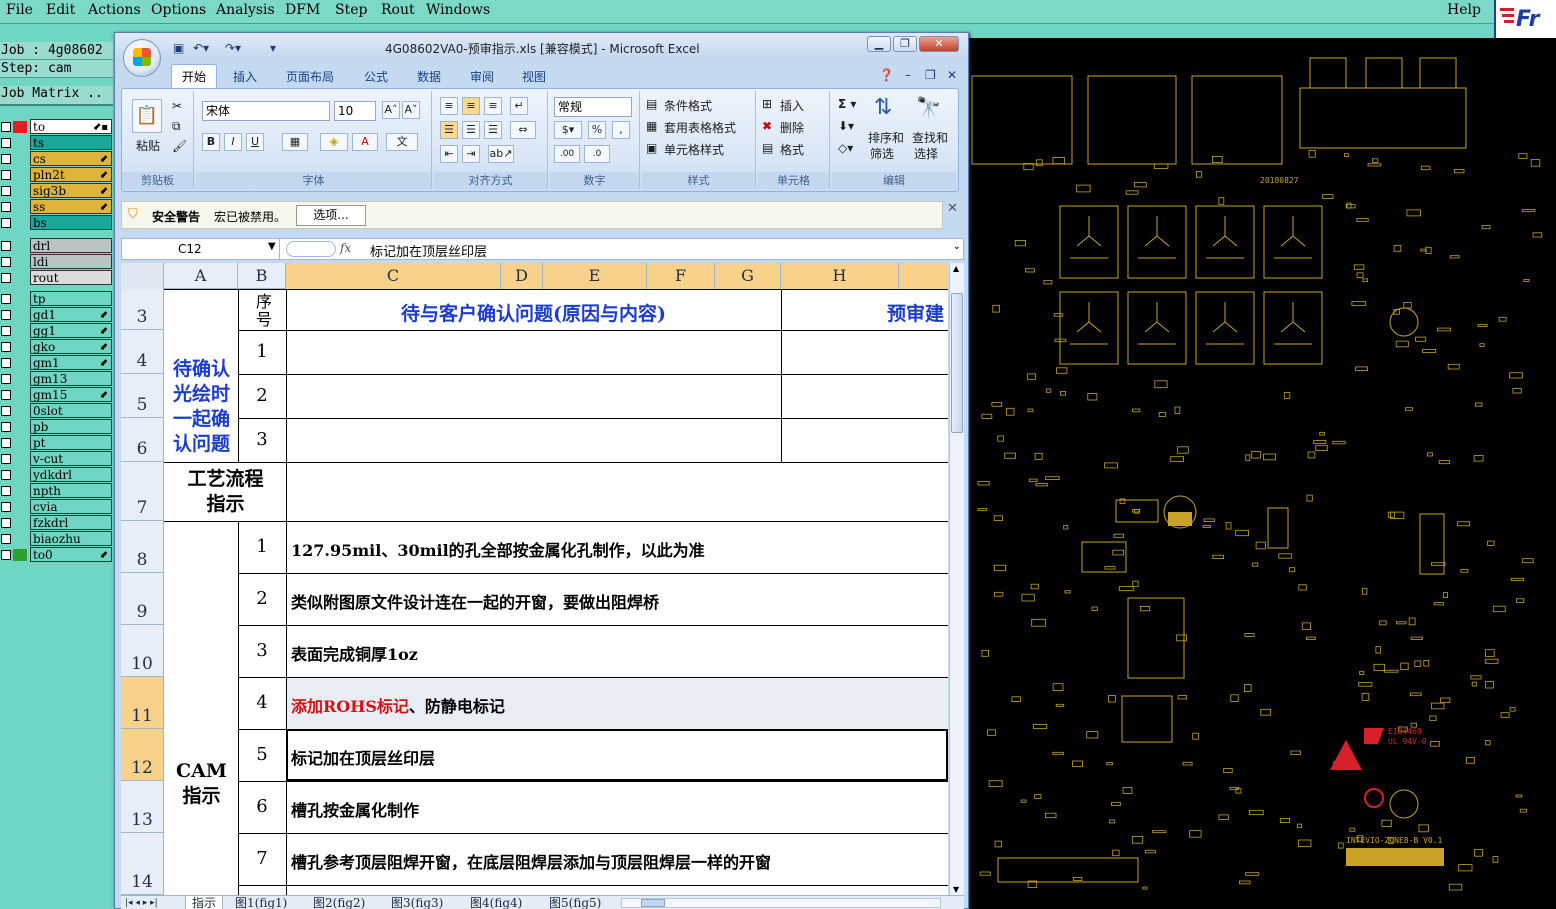 This screenshot has height=909, width=1556. What do you see at coordinates (179, 146) in the screenshot?
I see `format-painter-icon: 🖌` at bounding box center [179, 146].